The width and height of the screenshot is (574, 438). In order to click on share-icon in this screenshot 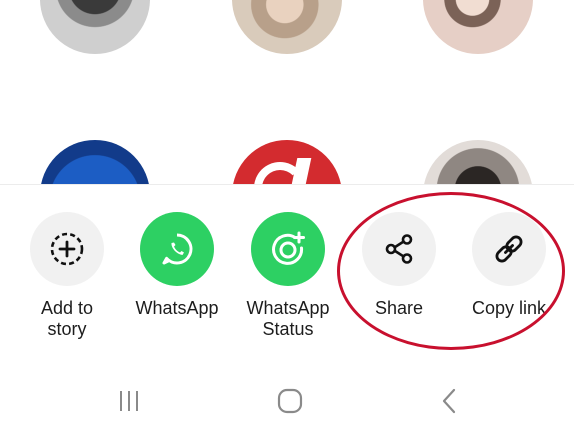, I will do `click(399, 249)`.